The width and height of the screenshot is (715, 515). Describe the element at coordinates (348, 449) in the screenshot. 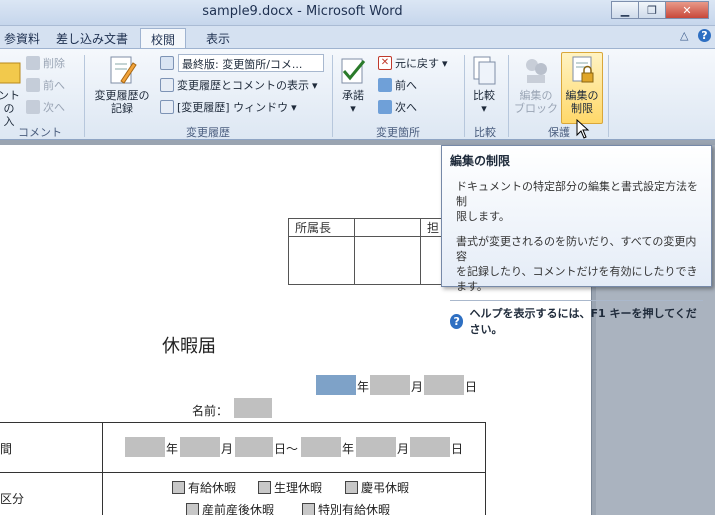

I see `end-year-label: 年` at that location.